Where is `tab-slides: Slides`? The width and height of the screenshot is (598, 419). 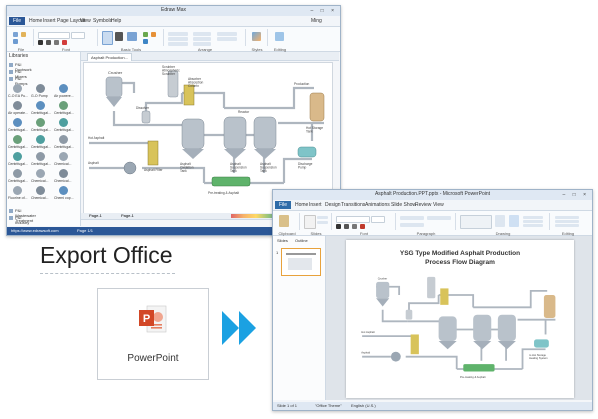 tab-slides: Slides is located at coordinates (282, 240).